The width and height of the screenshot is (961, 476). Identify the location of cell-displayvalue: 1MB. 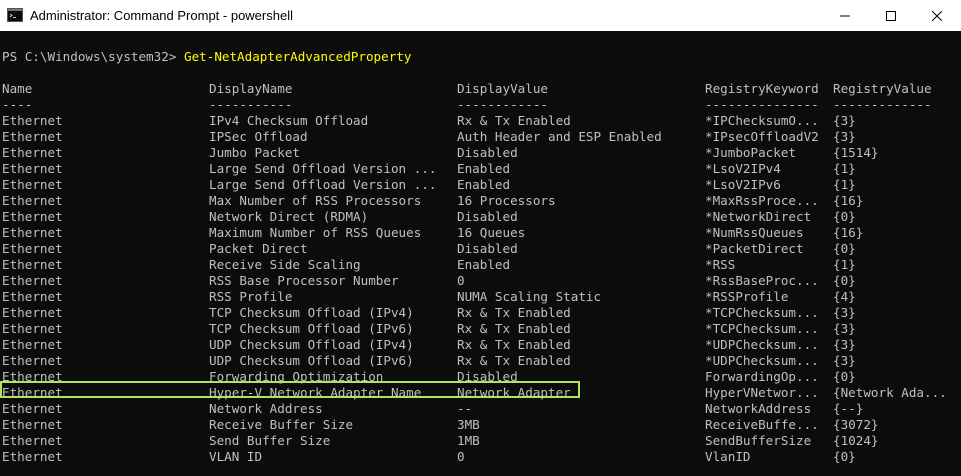
(468, 440).